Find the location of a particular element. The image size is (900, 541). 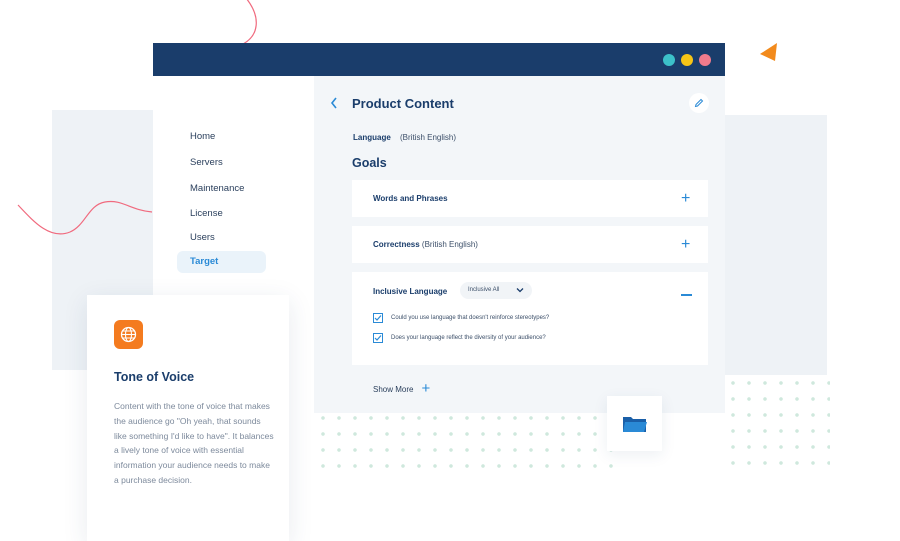

window-titlebar is located at coordinates (439, 59).